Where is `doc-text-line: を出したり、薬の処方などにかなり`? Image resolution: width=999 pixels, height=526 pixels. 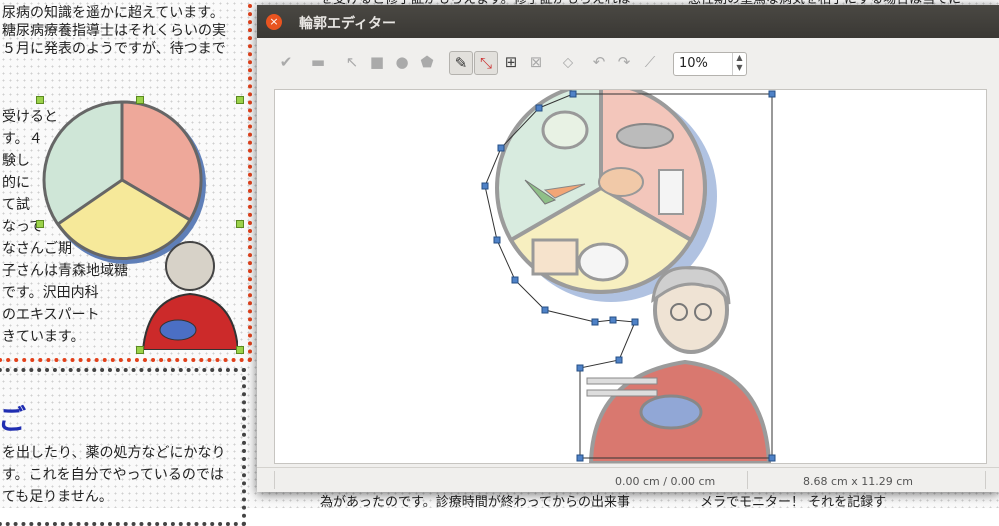 doc-text-line: を出したり、薬の処方などにかなり is located at coordinates (114, 453).